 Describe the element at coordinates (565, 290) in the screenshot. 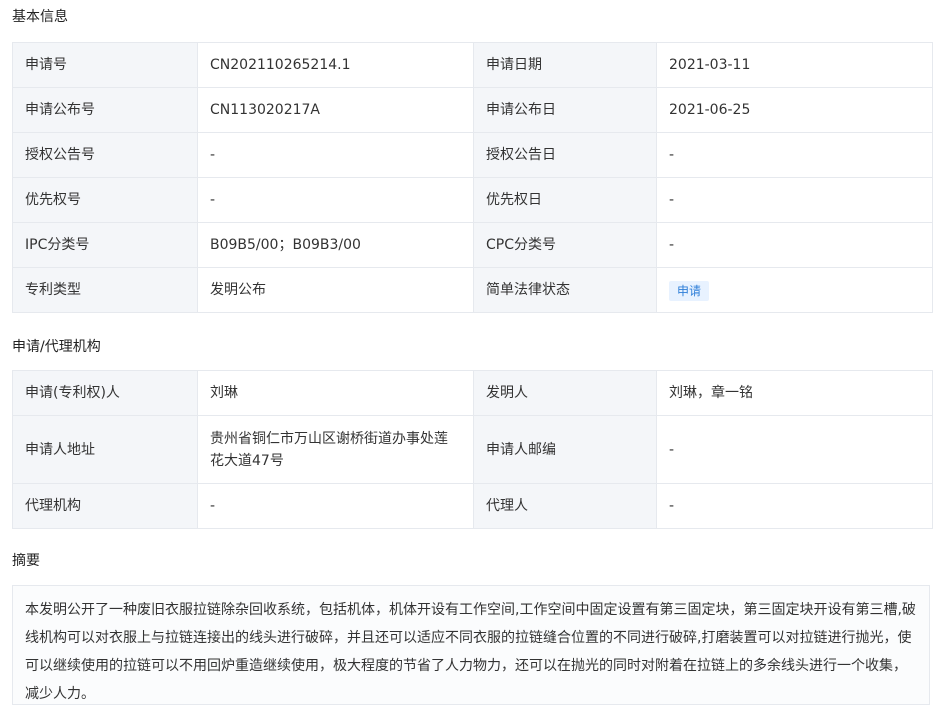

I see `legal-status-label: 简单法律状态` at that location.